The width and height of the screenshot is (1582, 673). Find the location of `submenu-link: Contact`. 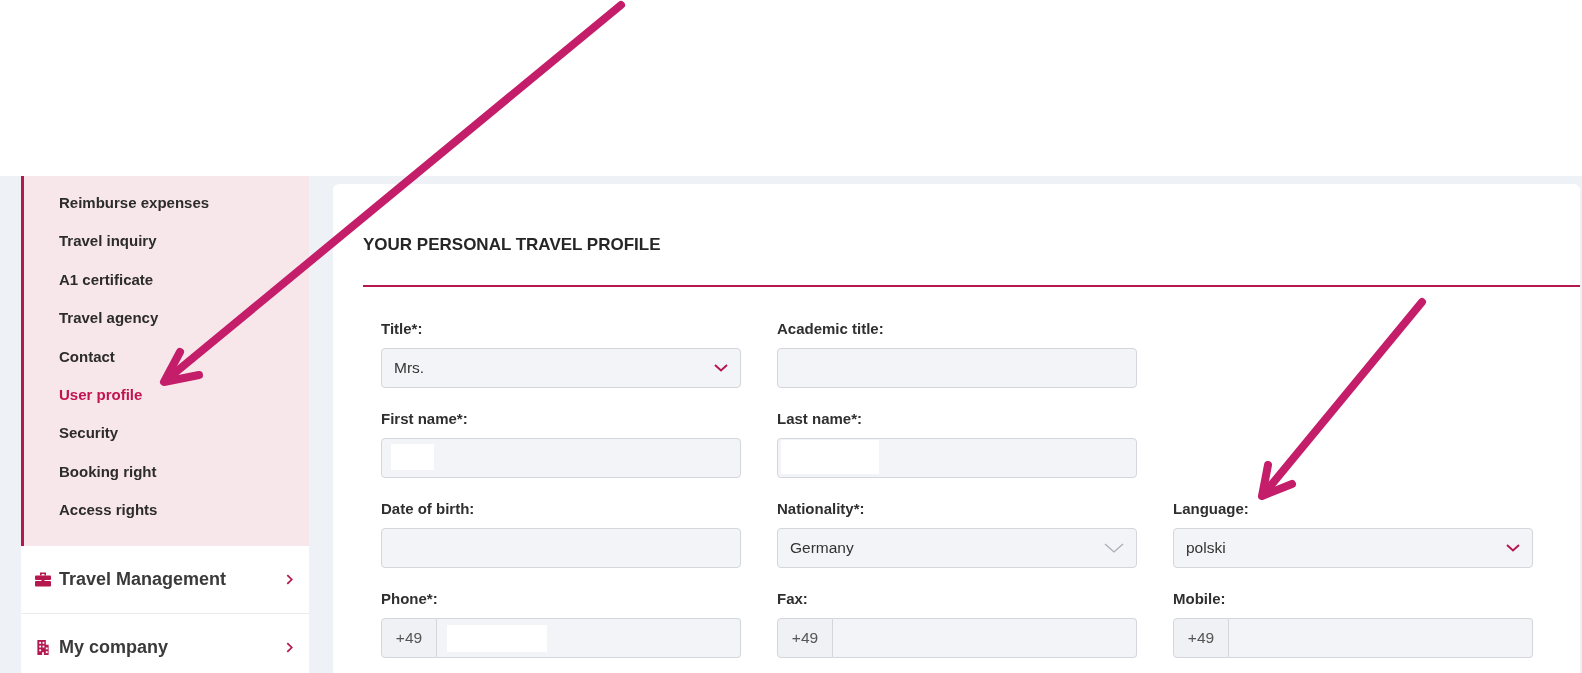

submenu-link: Contact is located at coordinates (87, 356).